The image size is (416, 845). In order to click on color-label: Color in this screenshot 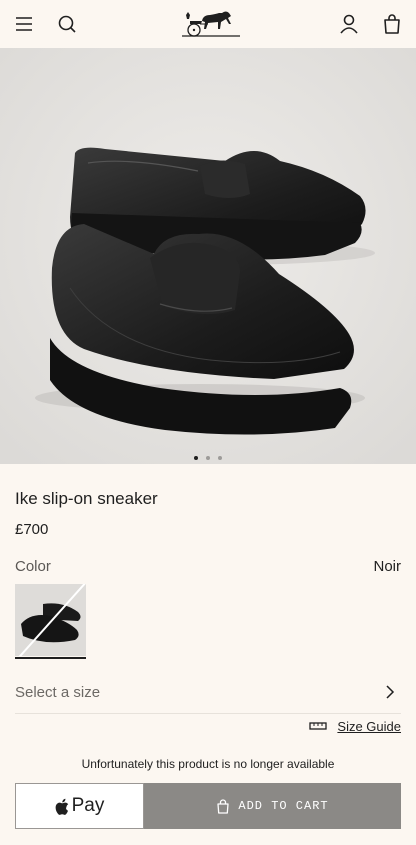, I will do `click(33, 566)`.